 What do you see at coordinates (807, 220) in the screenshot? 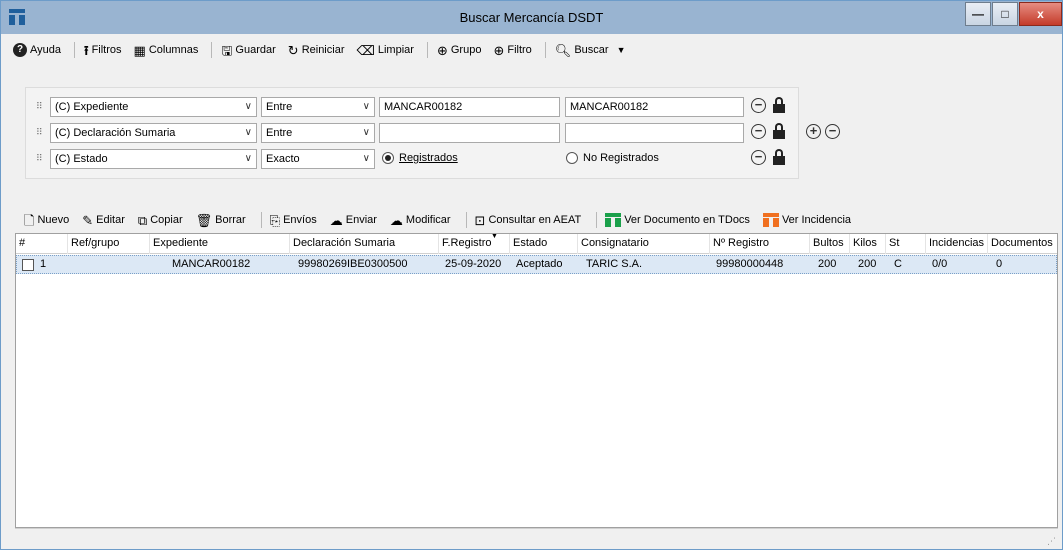
I see `ver-incidencia-button: Ver Incidencia` at bounding box center [807, 220].